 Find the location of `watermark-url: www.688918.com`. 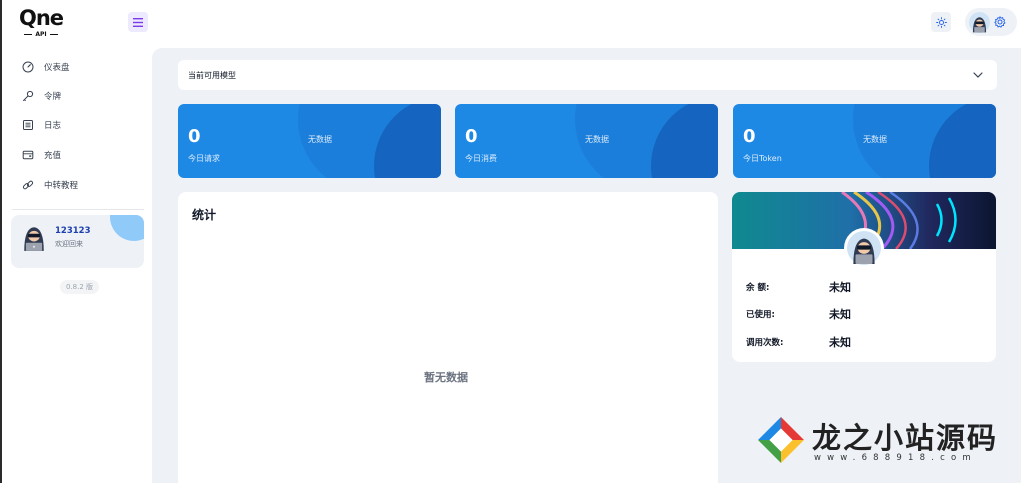

watermark-url: www.688918.com is located at coordinates (895, 458).